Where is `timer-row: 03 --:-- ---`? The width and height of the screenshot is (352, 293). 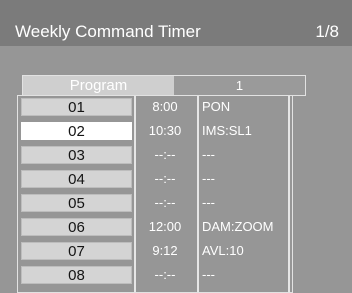 timer-row: 03 --:-- --- is located at coordinates (155, 155).